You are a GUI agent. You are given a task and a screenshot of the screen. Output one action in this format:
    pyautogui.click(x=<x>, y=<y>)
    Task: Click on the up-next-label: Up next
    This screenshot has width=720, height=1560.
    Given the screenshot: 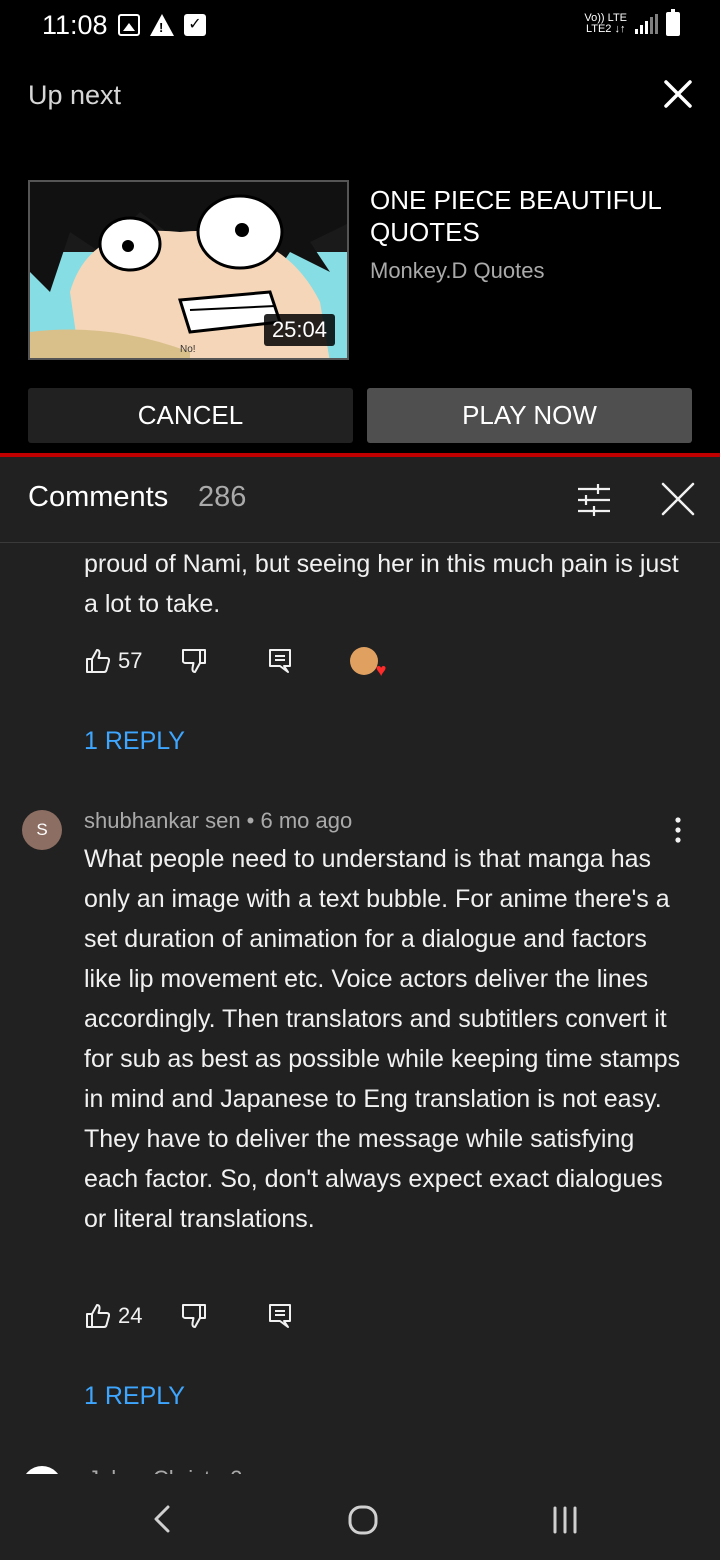 What is the action you would take?
    pyautogui.click(x=75, y=95)
    